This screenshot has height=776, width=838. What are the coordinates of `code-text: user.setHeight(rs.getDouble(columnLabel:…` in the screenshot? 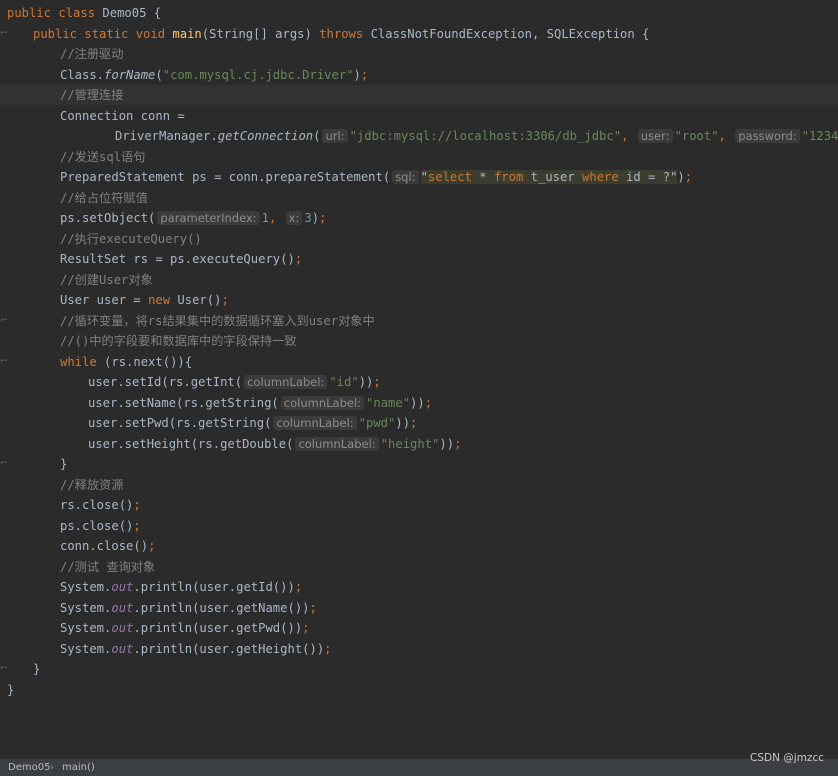 It's located at (274, 444).